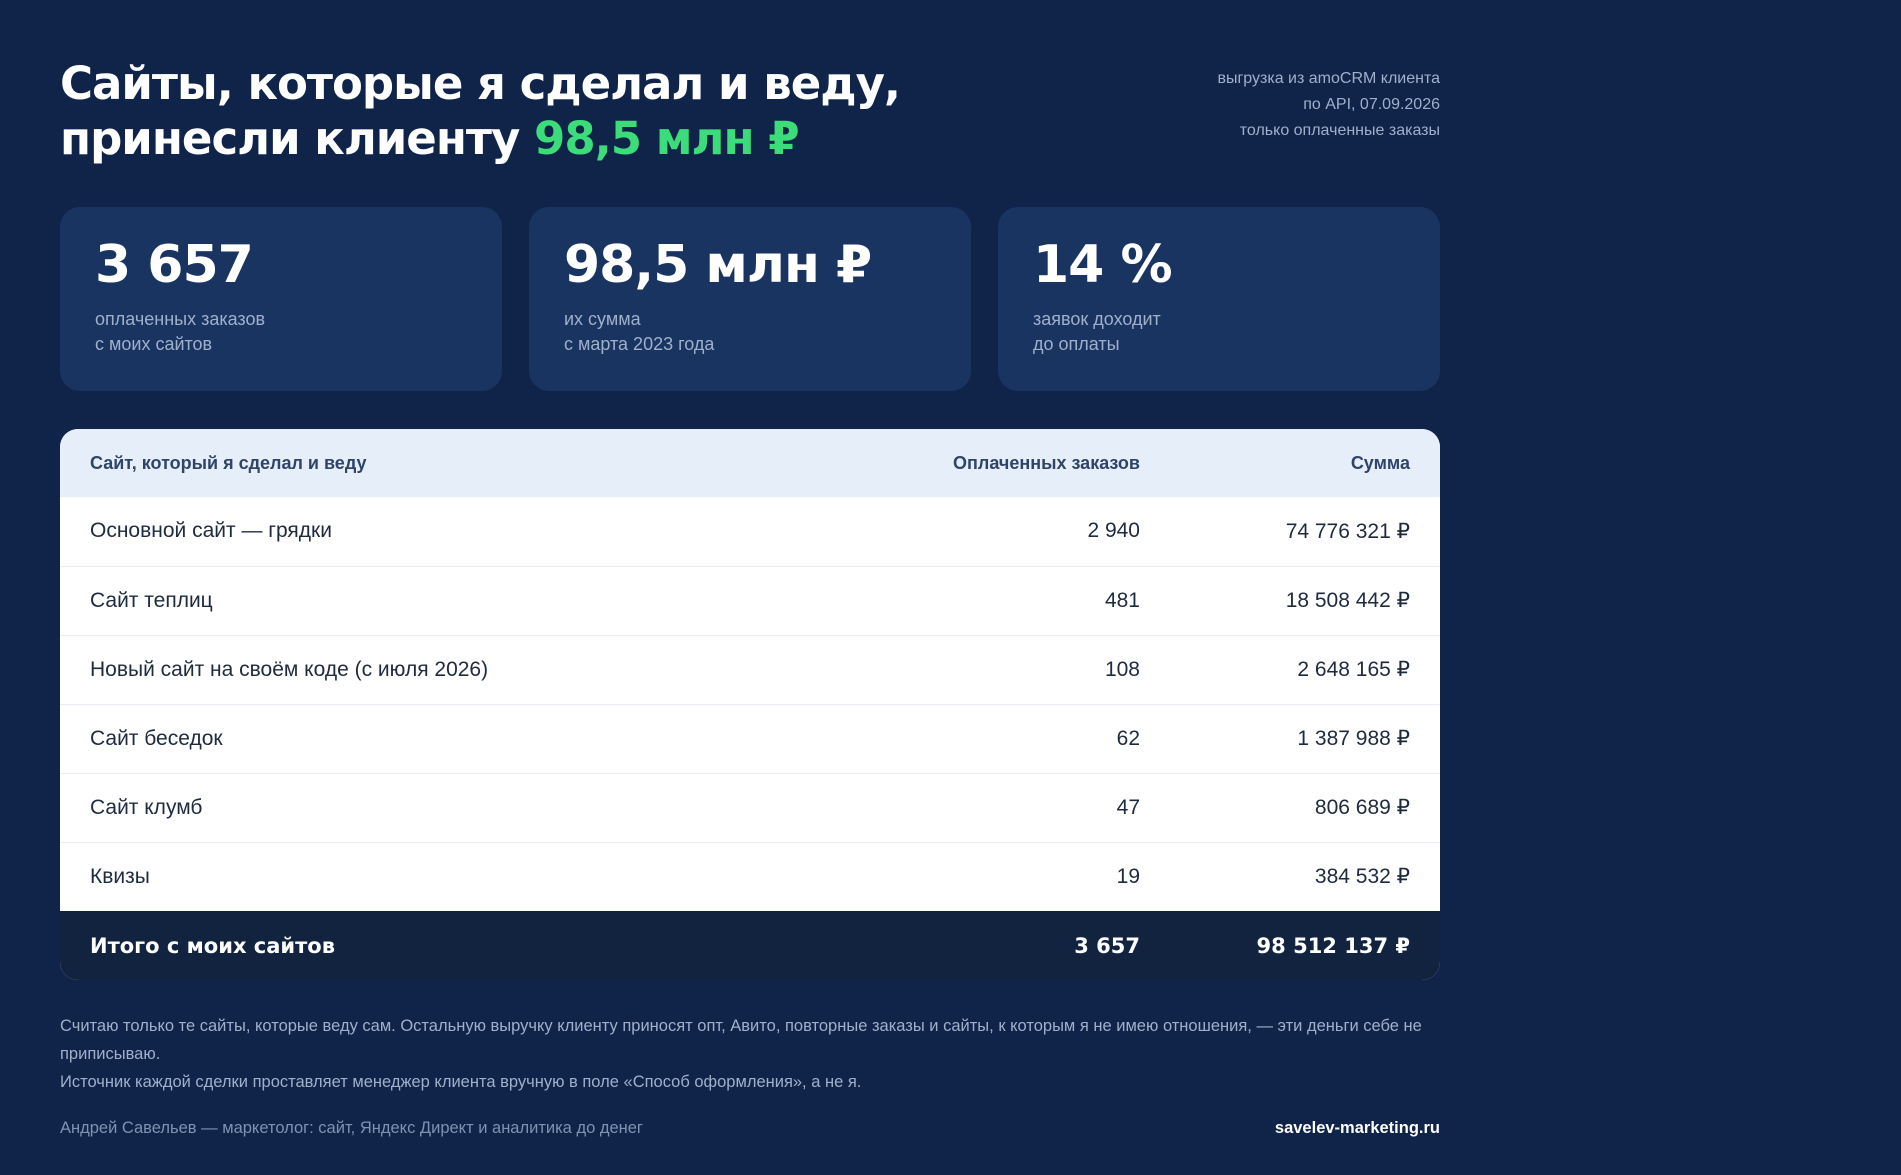 The width and height of the screenshot is (1901, 1175). What do you see at coordinates (1362, 877) in the screenshot?
I see `cell-sum: 384 532 ₽` at bounding box center [1362, 877].